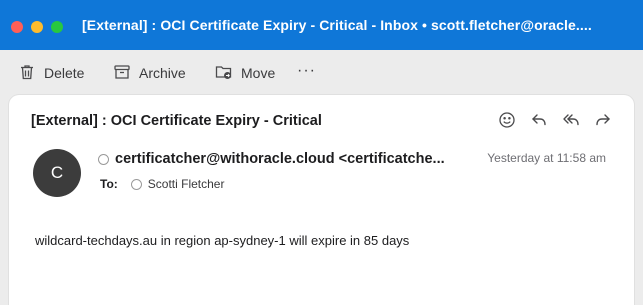 Image resolution: width=643 pixels, height=305 pixels. I want to click on message-date: Yesterday at 11:58 am, so click(546, 158).